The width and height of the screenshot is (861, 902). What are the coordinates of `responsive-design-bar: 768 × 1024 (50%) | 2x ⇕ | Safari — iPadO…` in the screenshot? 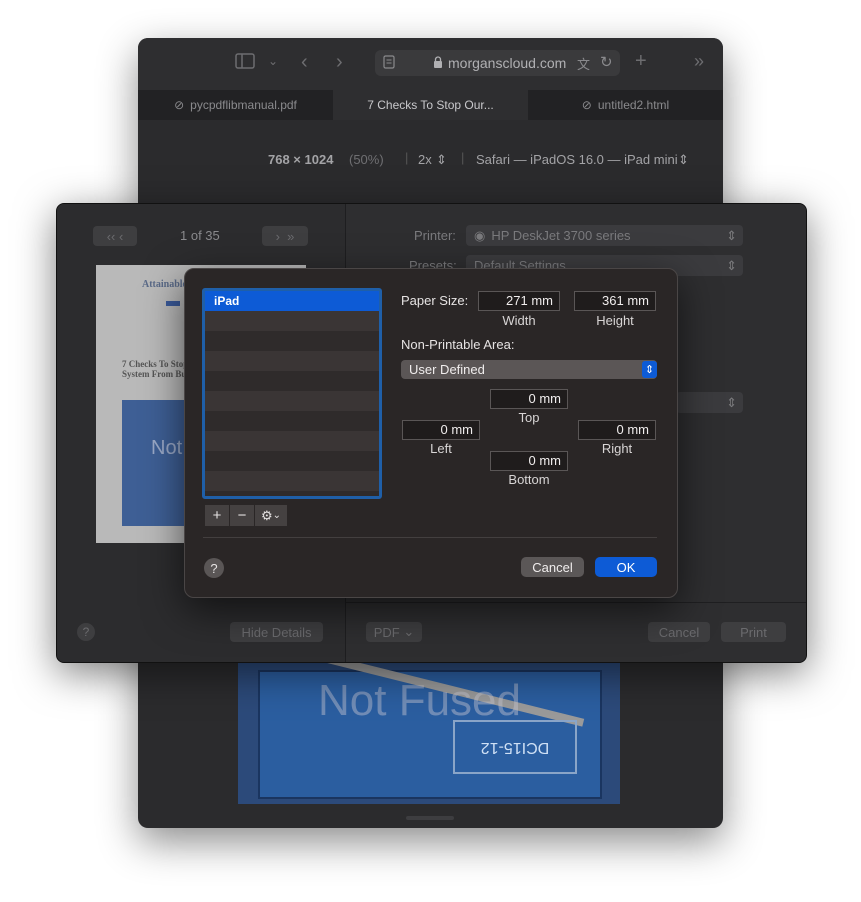 It's located at (430, 165).